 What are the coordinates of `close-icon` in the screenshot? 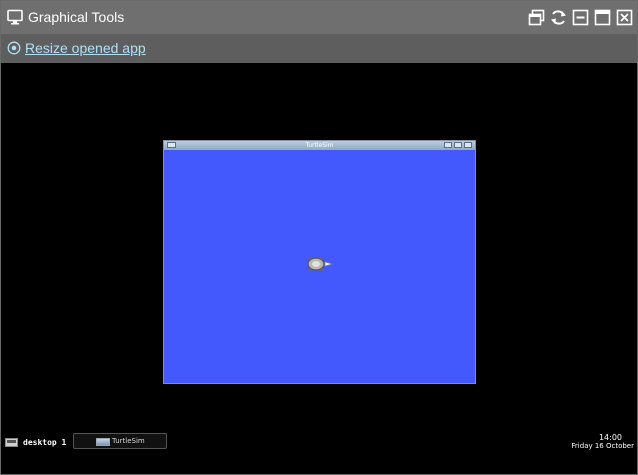 It's located at (624, 17).